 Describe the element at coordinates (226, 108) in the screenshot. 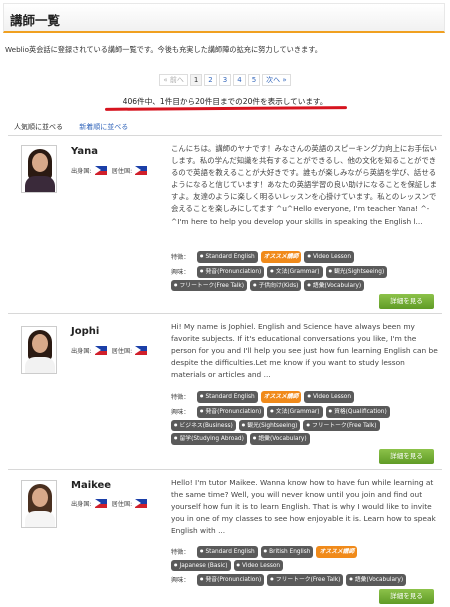

I see `red-annotation-underline` at that location.